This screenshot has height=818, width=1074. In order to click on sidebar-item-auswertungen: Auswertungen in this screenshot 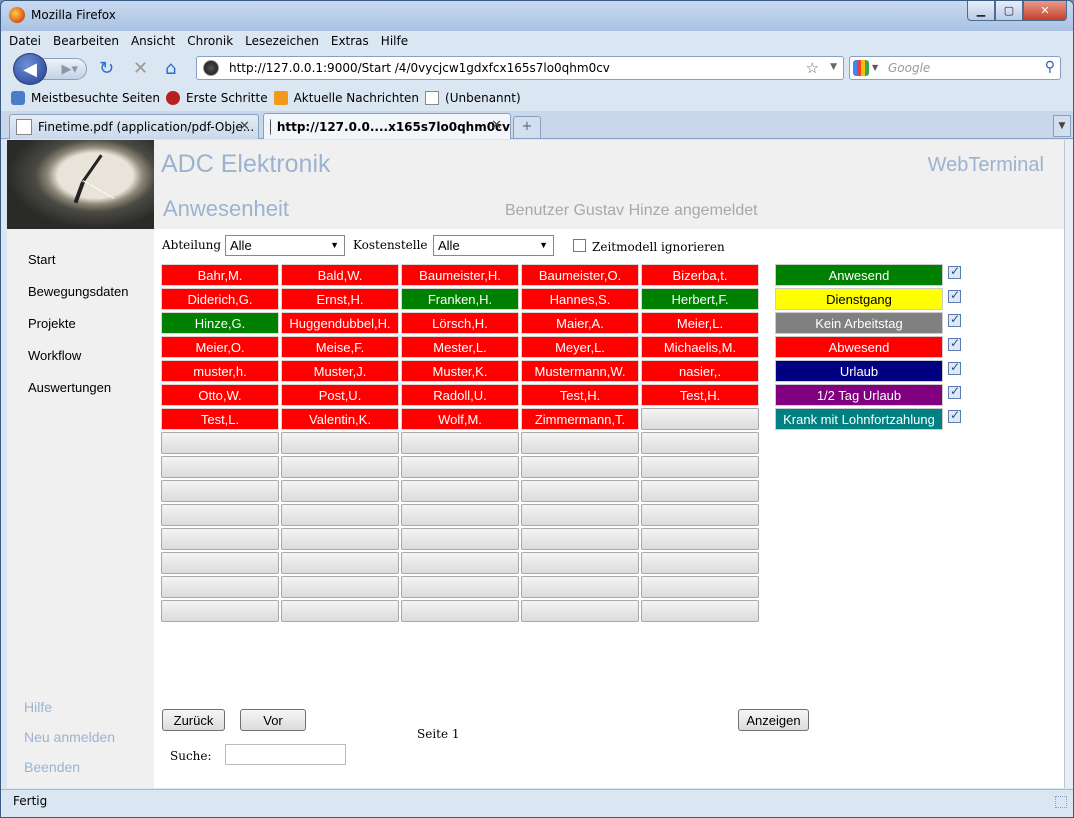, I will do `click(69, 387)`.